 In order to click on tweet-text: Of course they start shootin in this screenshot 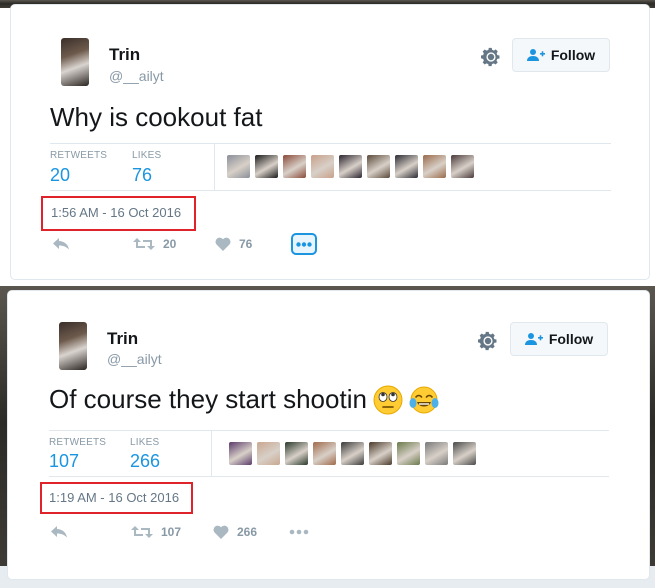, I will do `click(244, 399)`.